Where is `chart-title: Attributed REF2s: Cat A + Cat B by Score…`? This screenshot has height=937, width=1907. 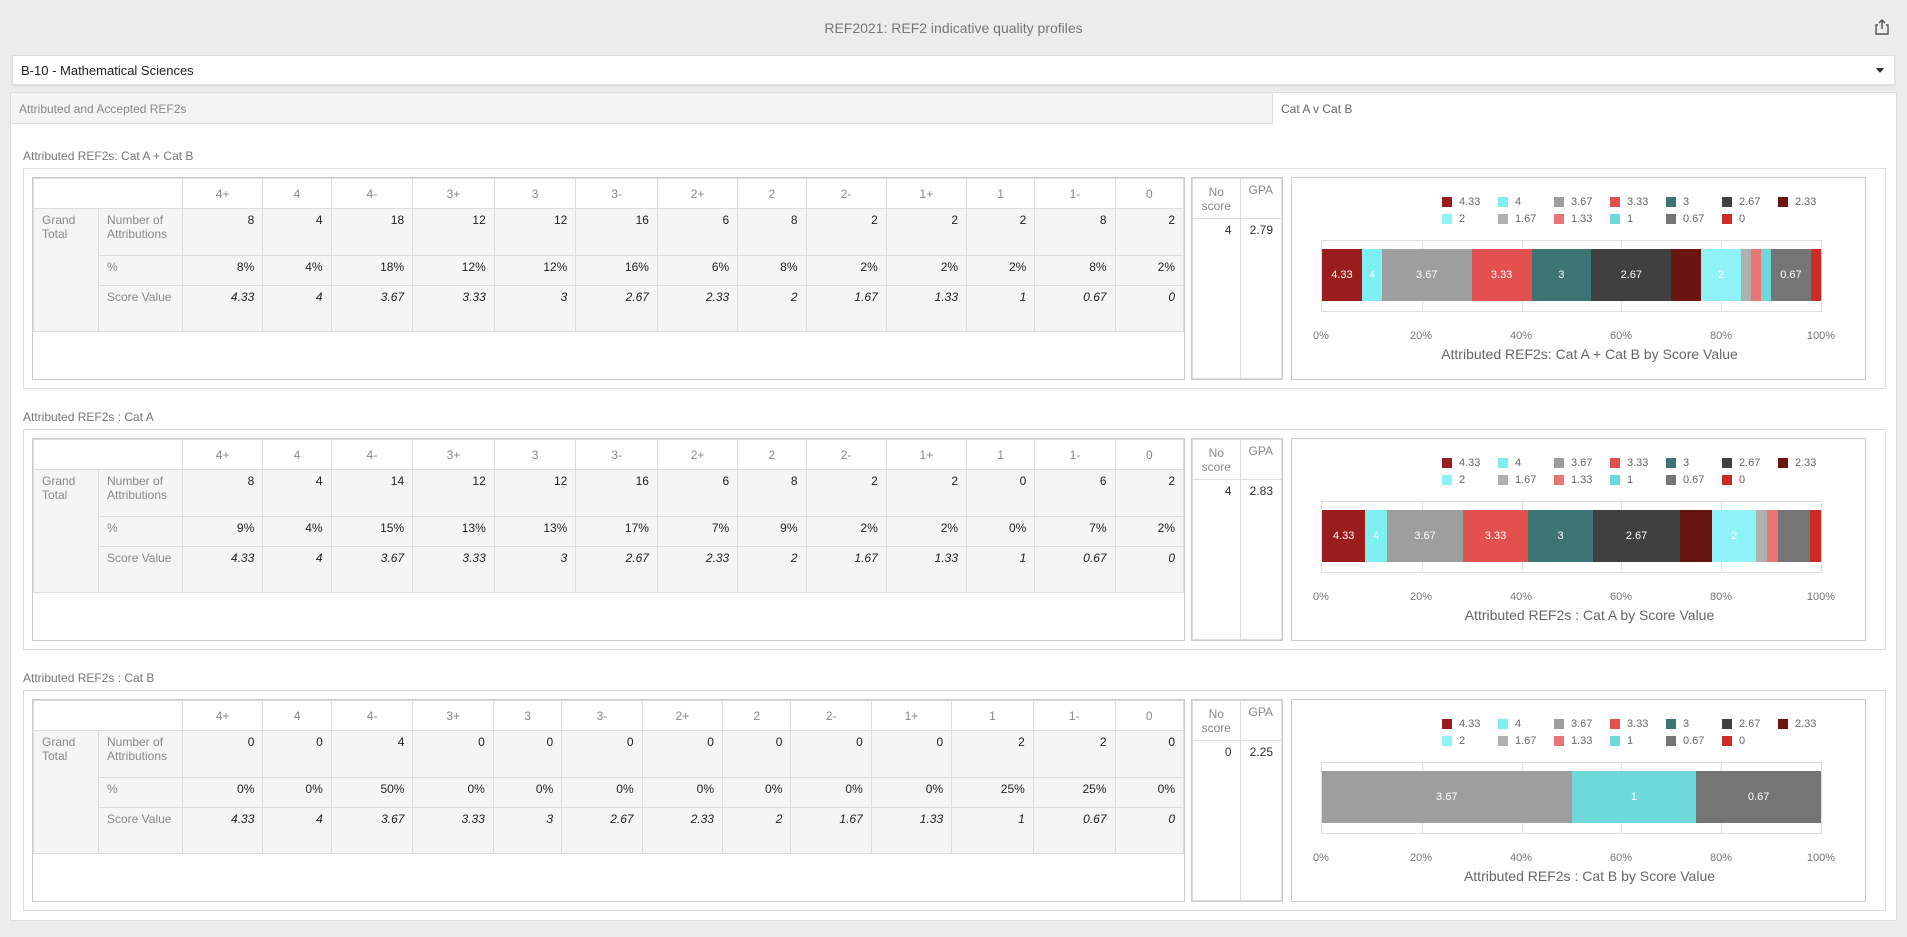 chart-title: Attributed REF2s: Cat A + Cat B by Score… is located at coordinates (1589, 354).